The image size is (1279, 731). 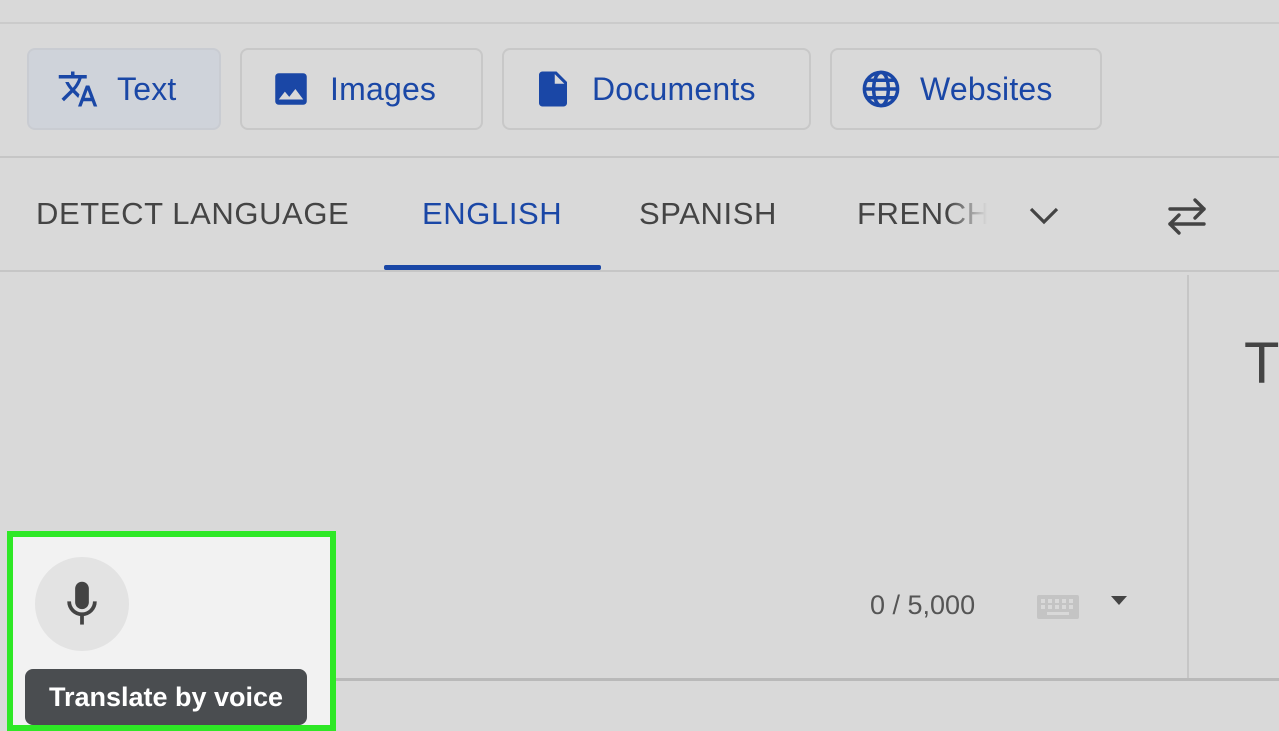 What do you see at coordinates (166, 697) in the screenshot?
I see `voice-tooltip: Translate by voice` at bounding box center [166, 697].